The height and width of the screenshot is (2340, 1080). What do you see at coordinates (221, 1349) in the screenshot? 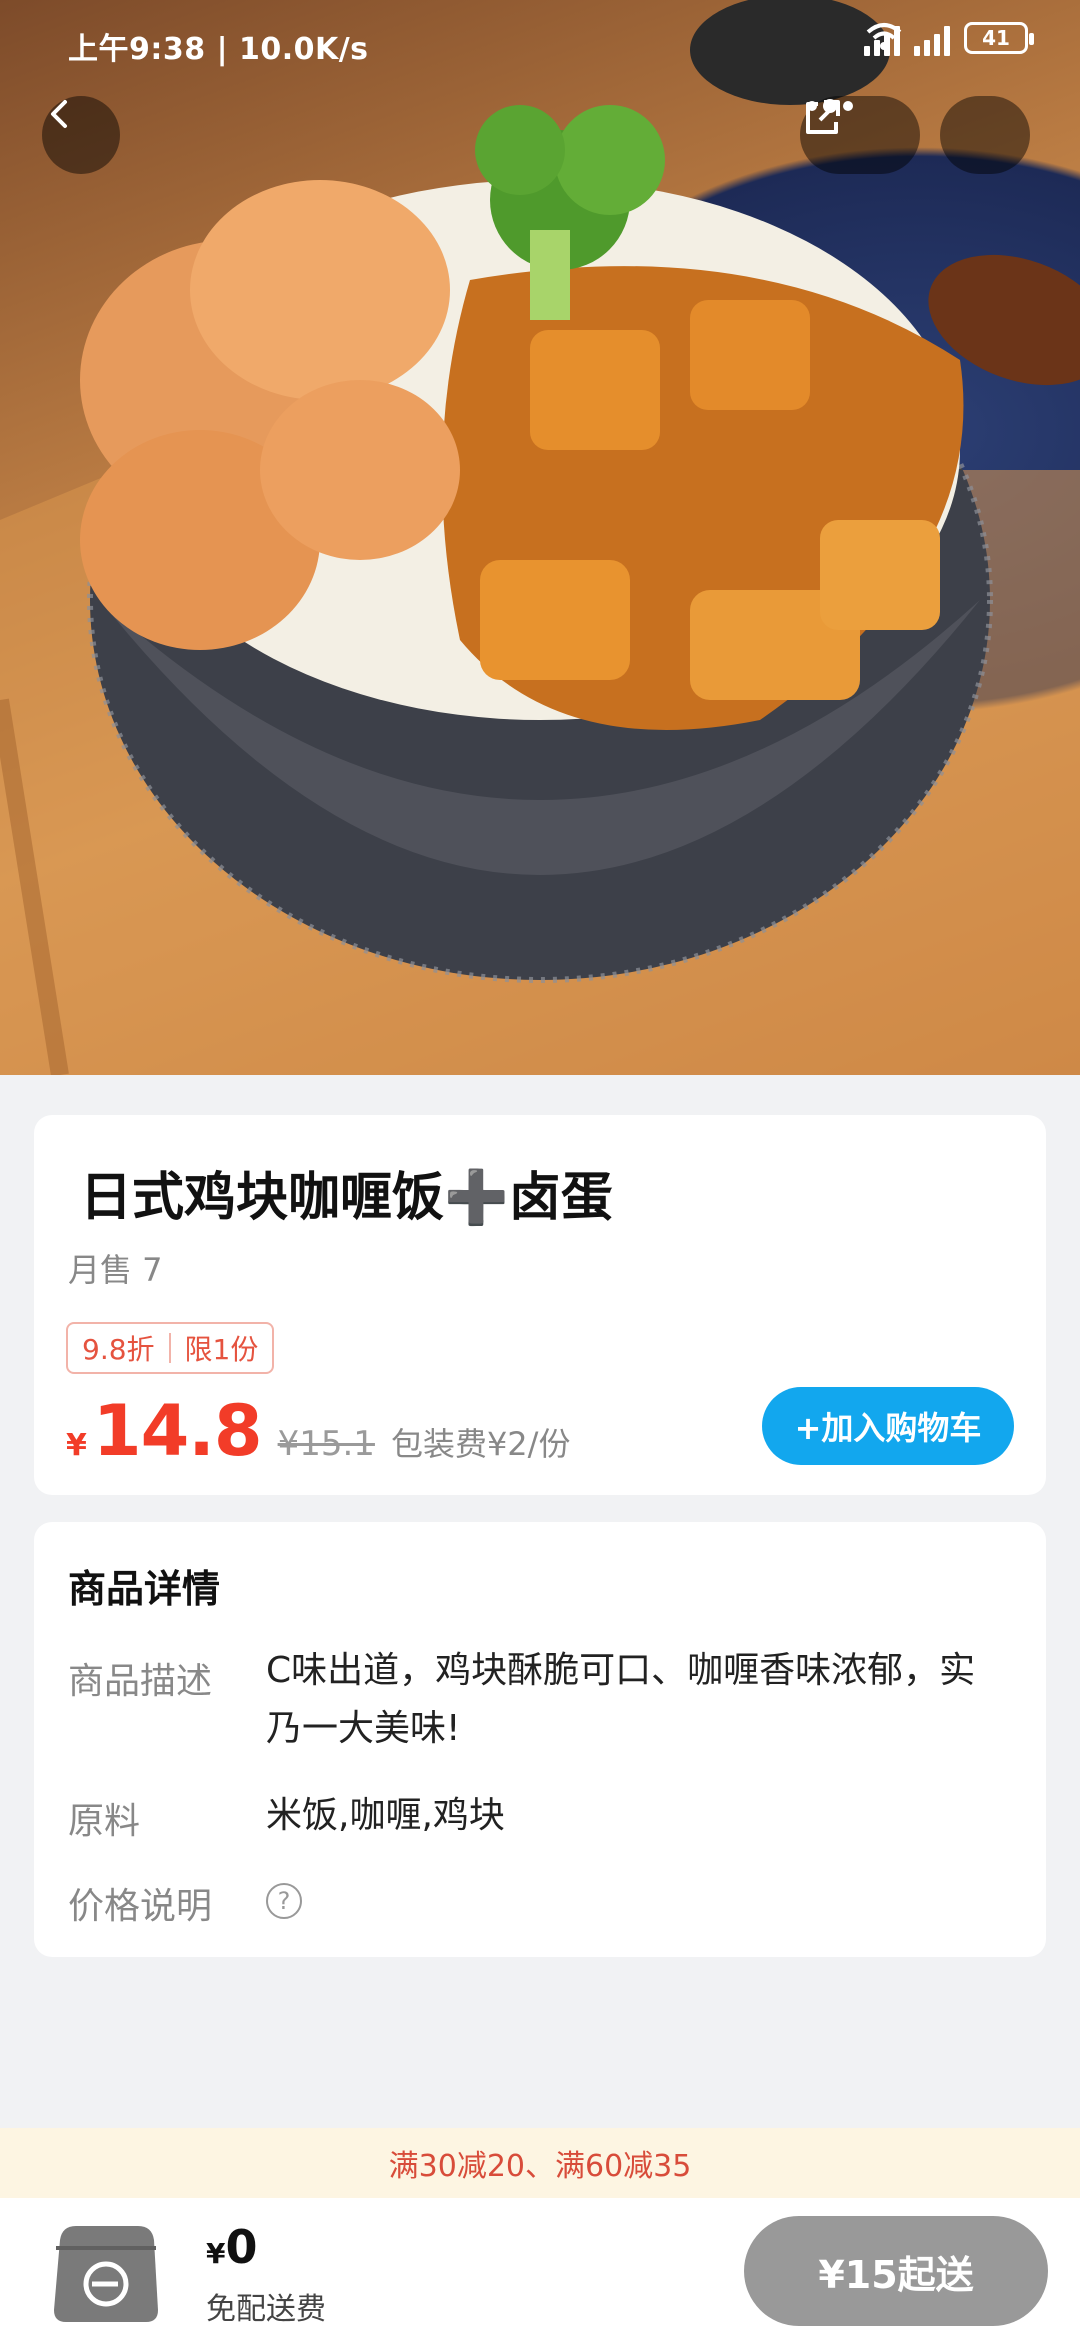
I see `limit-tag: 限1份` at bounding box center [221, 1349].